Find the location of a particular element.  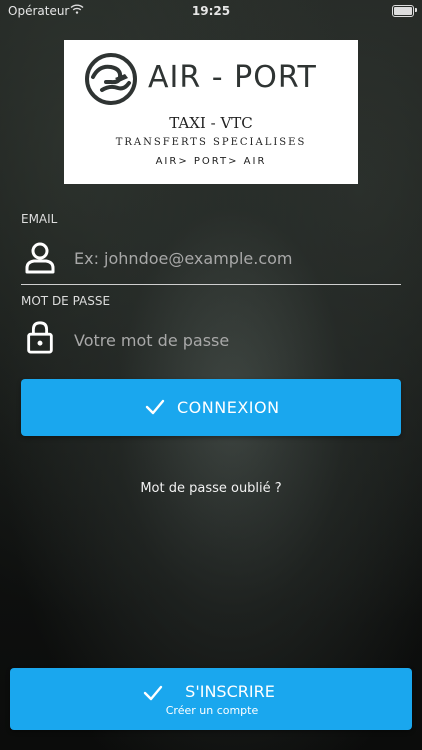

logo-subtagline: TRANSFERTS SPECIALISES is located at coordinates (211, 142).